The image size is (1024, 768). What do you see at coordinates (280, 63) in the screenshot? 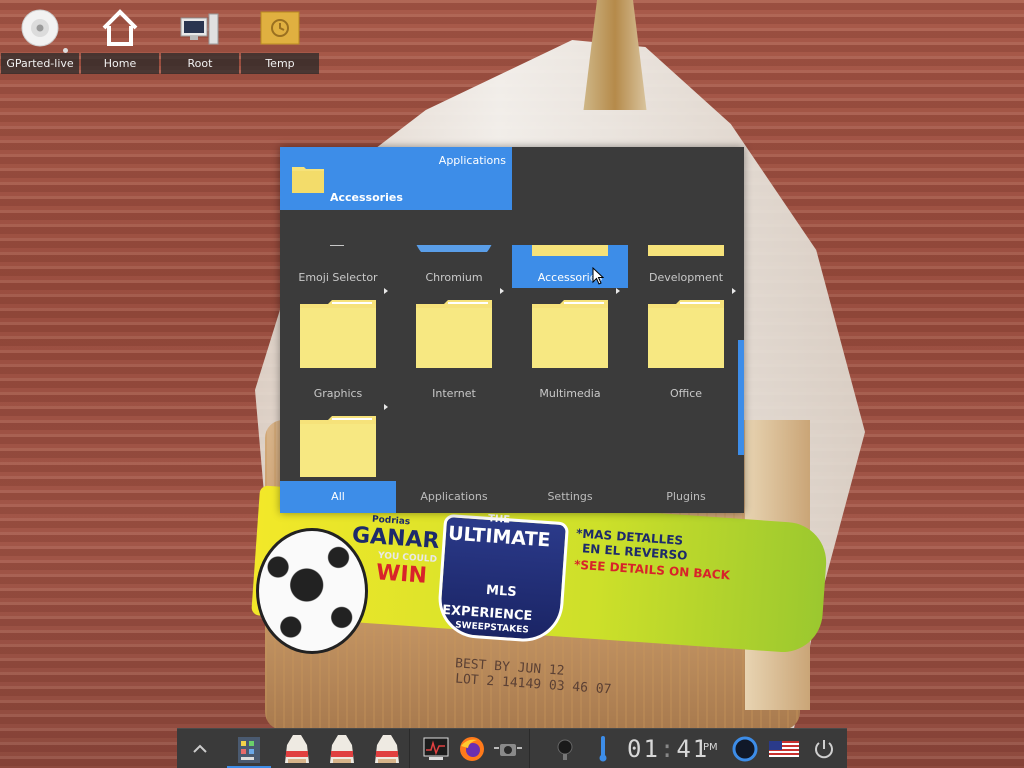
I see `desktop-icon-label: Temp` at bounding box center [280, 63].